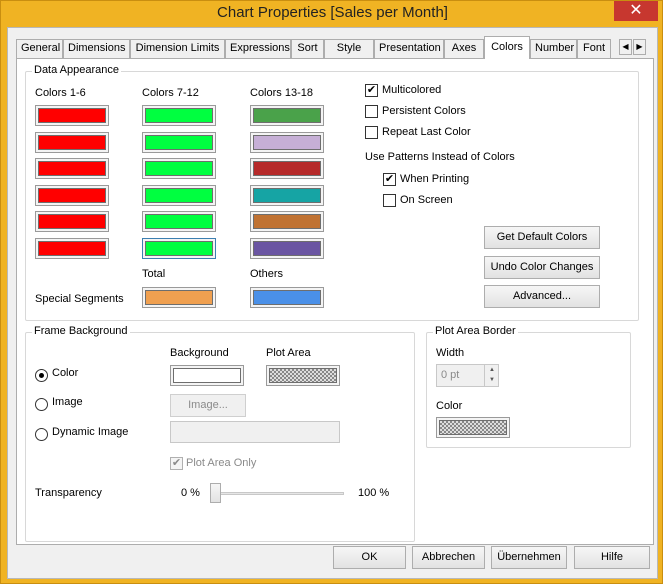 The image size is (663, 584). What do you see at coordinates (41, 434) in the screenshot?
I see `dynamic-image-radio` at bounding box center [41, 434].